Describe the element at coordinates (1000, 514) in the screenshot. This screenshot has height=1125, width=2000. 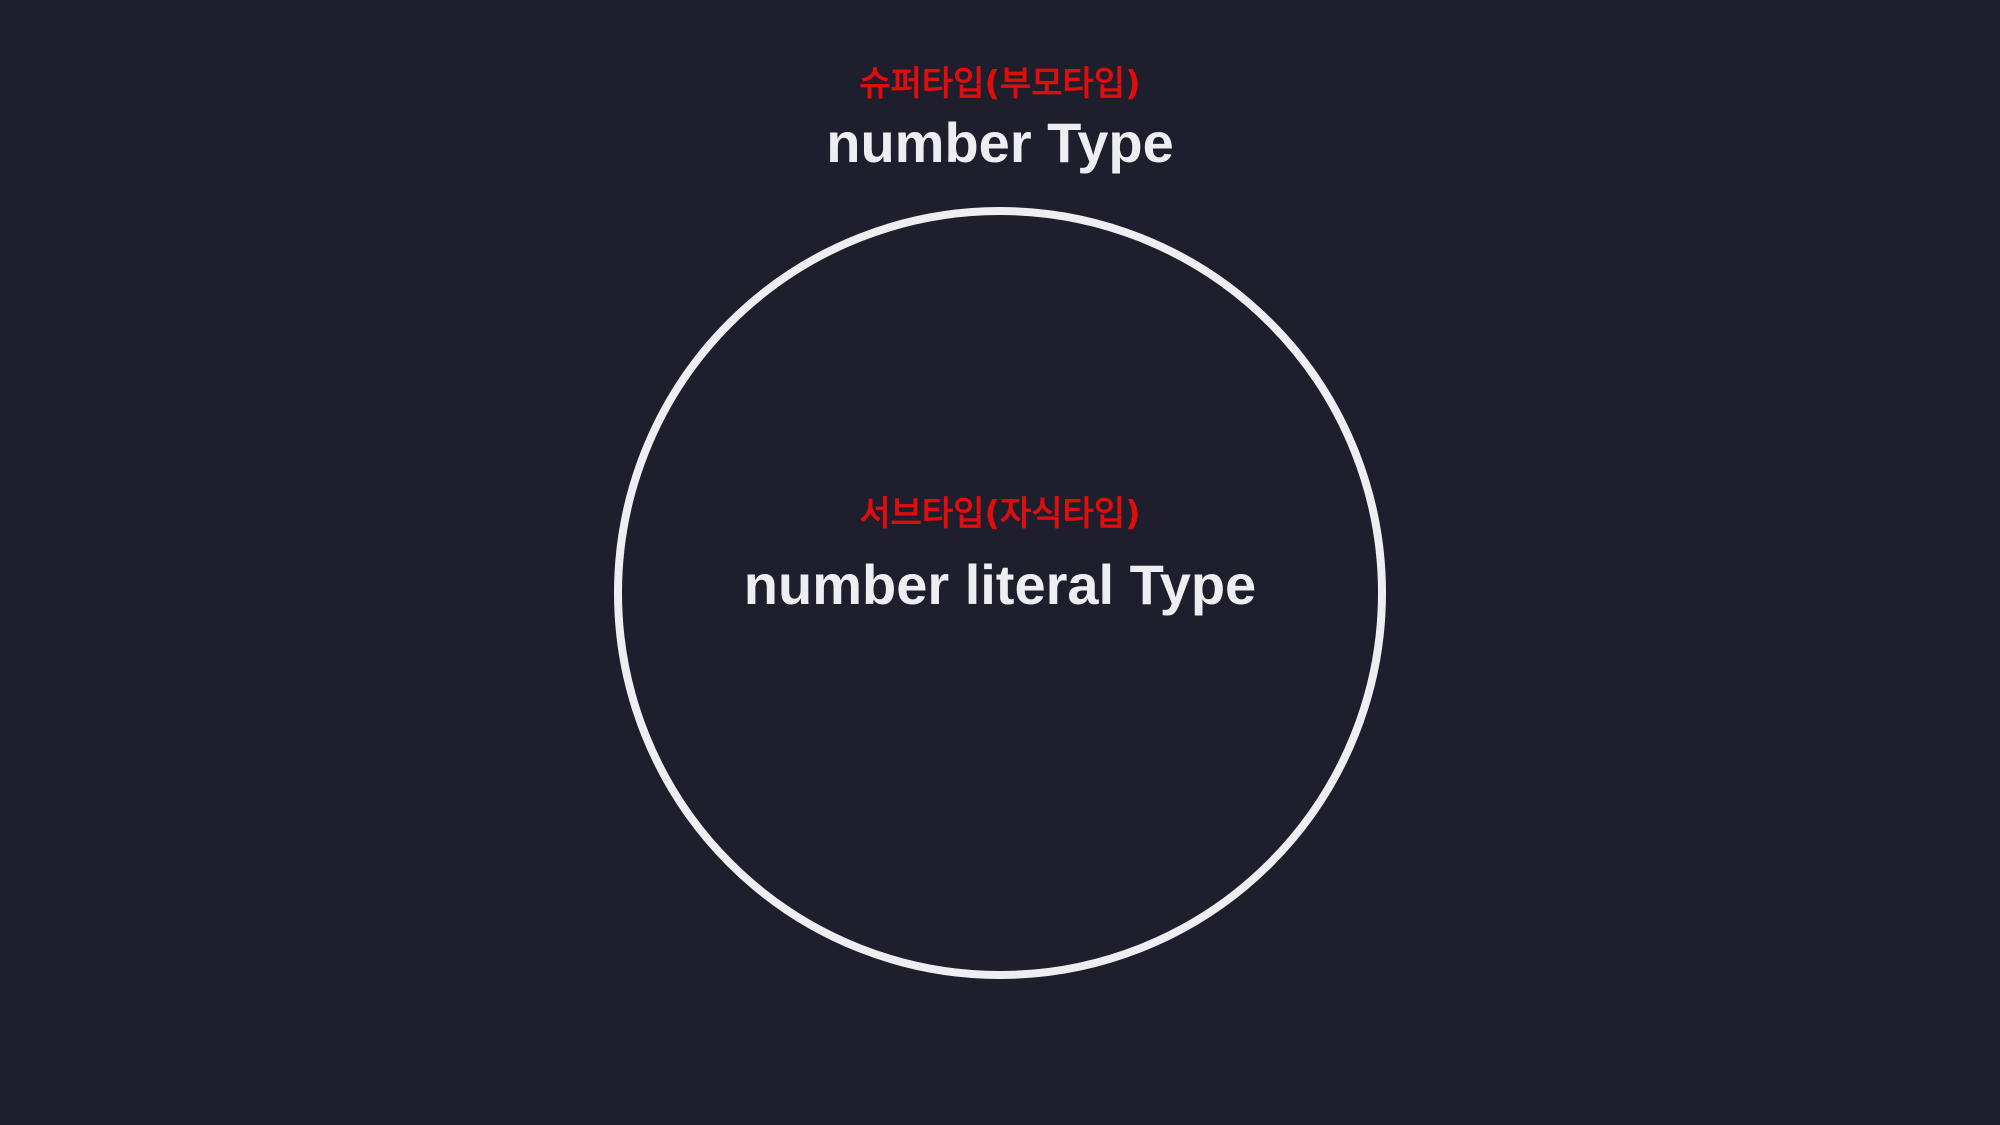
I see `subtype-category-label: 서브타입(자식타입)` at that location.